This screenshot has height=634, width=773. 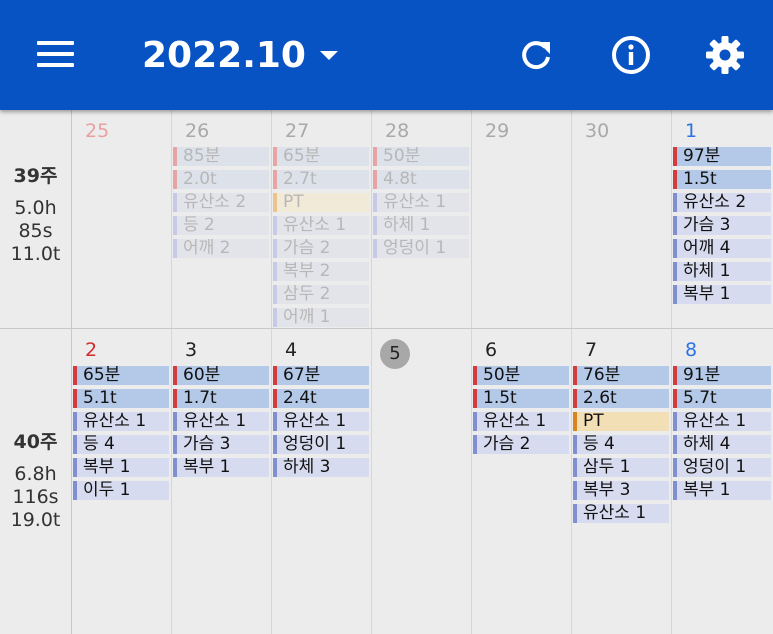 I want to click on day-entries: 65분 5.1t 유산소 1 등 4 복부 1 이두 1, so click(x=121, y=435).